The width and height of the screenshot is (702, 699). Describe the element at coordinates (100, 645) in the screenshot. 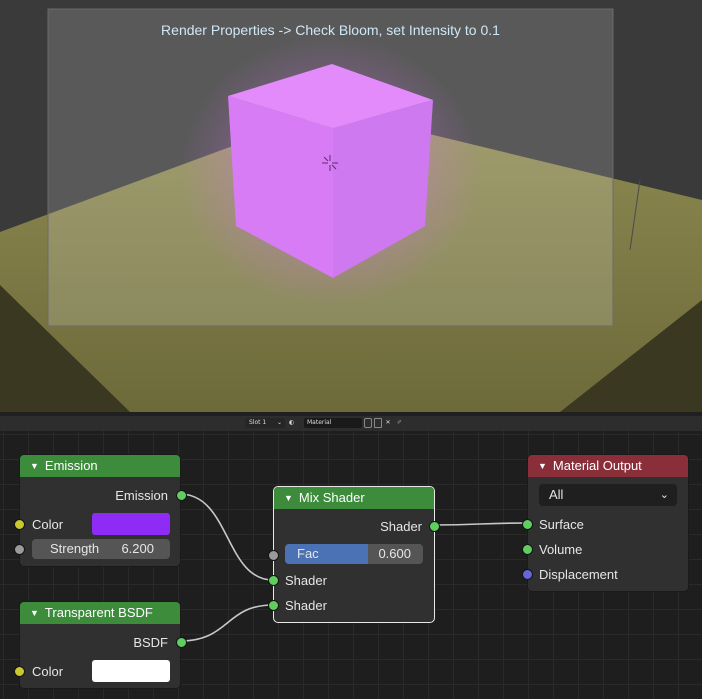

I see `transparent-bsdf-node: ▼ Transparent BSDF BSDF Color` at that location.